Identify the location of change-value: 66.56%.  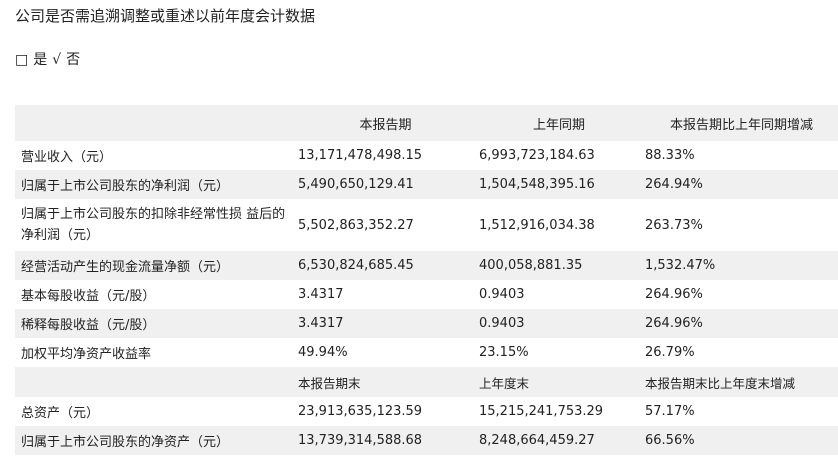
(670, 440).